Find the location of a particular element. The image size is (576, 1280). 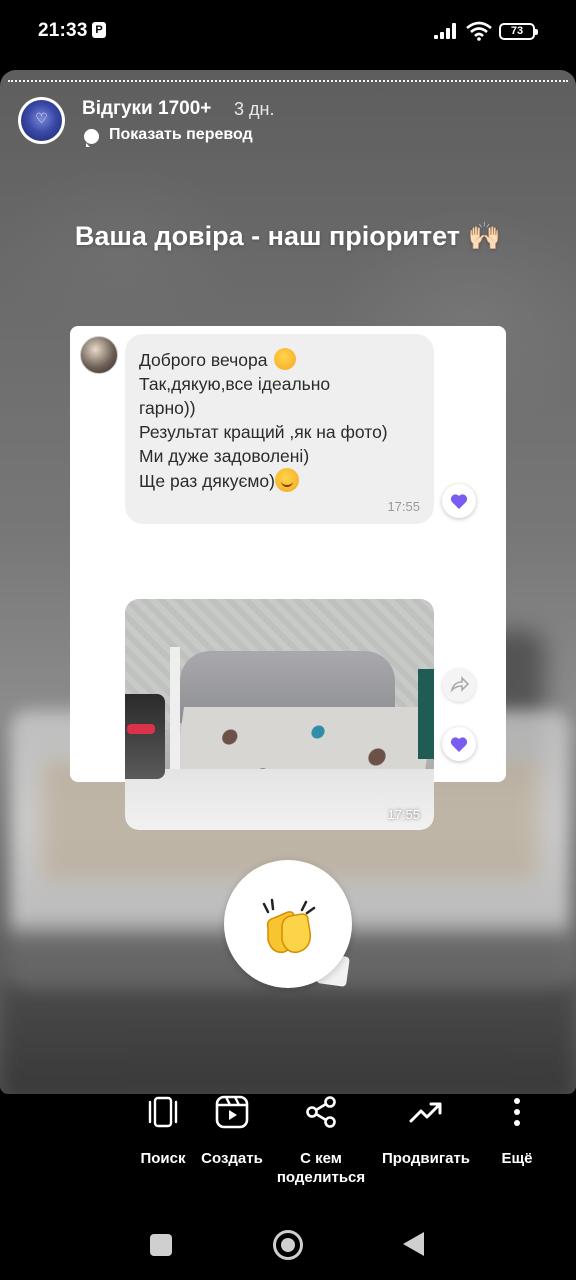

back-button is located at coordinates (413, 1244).